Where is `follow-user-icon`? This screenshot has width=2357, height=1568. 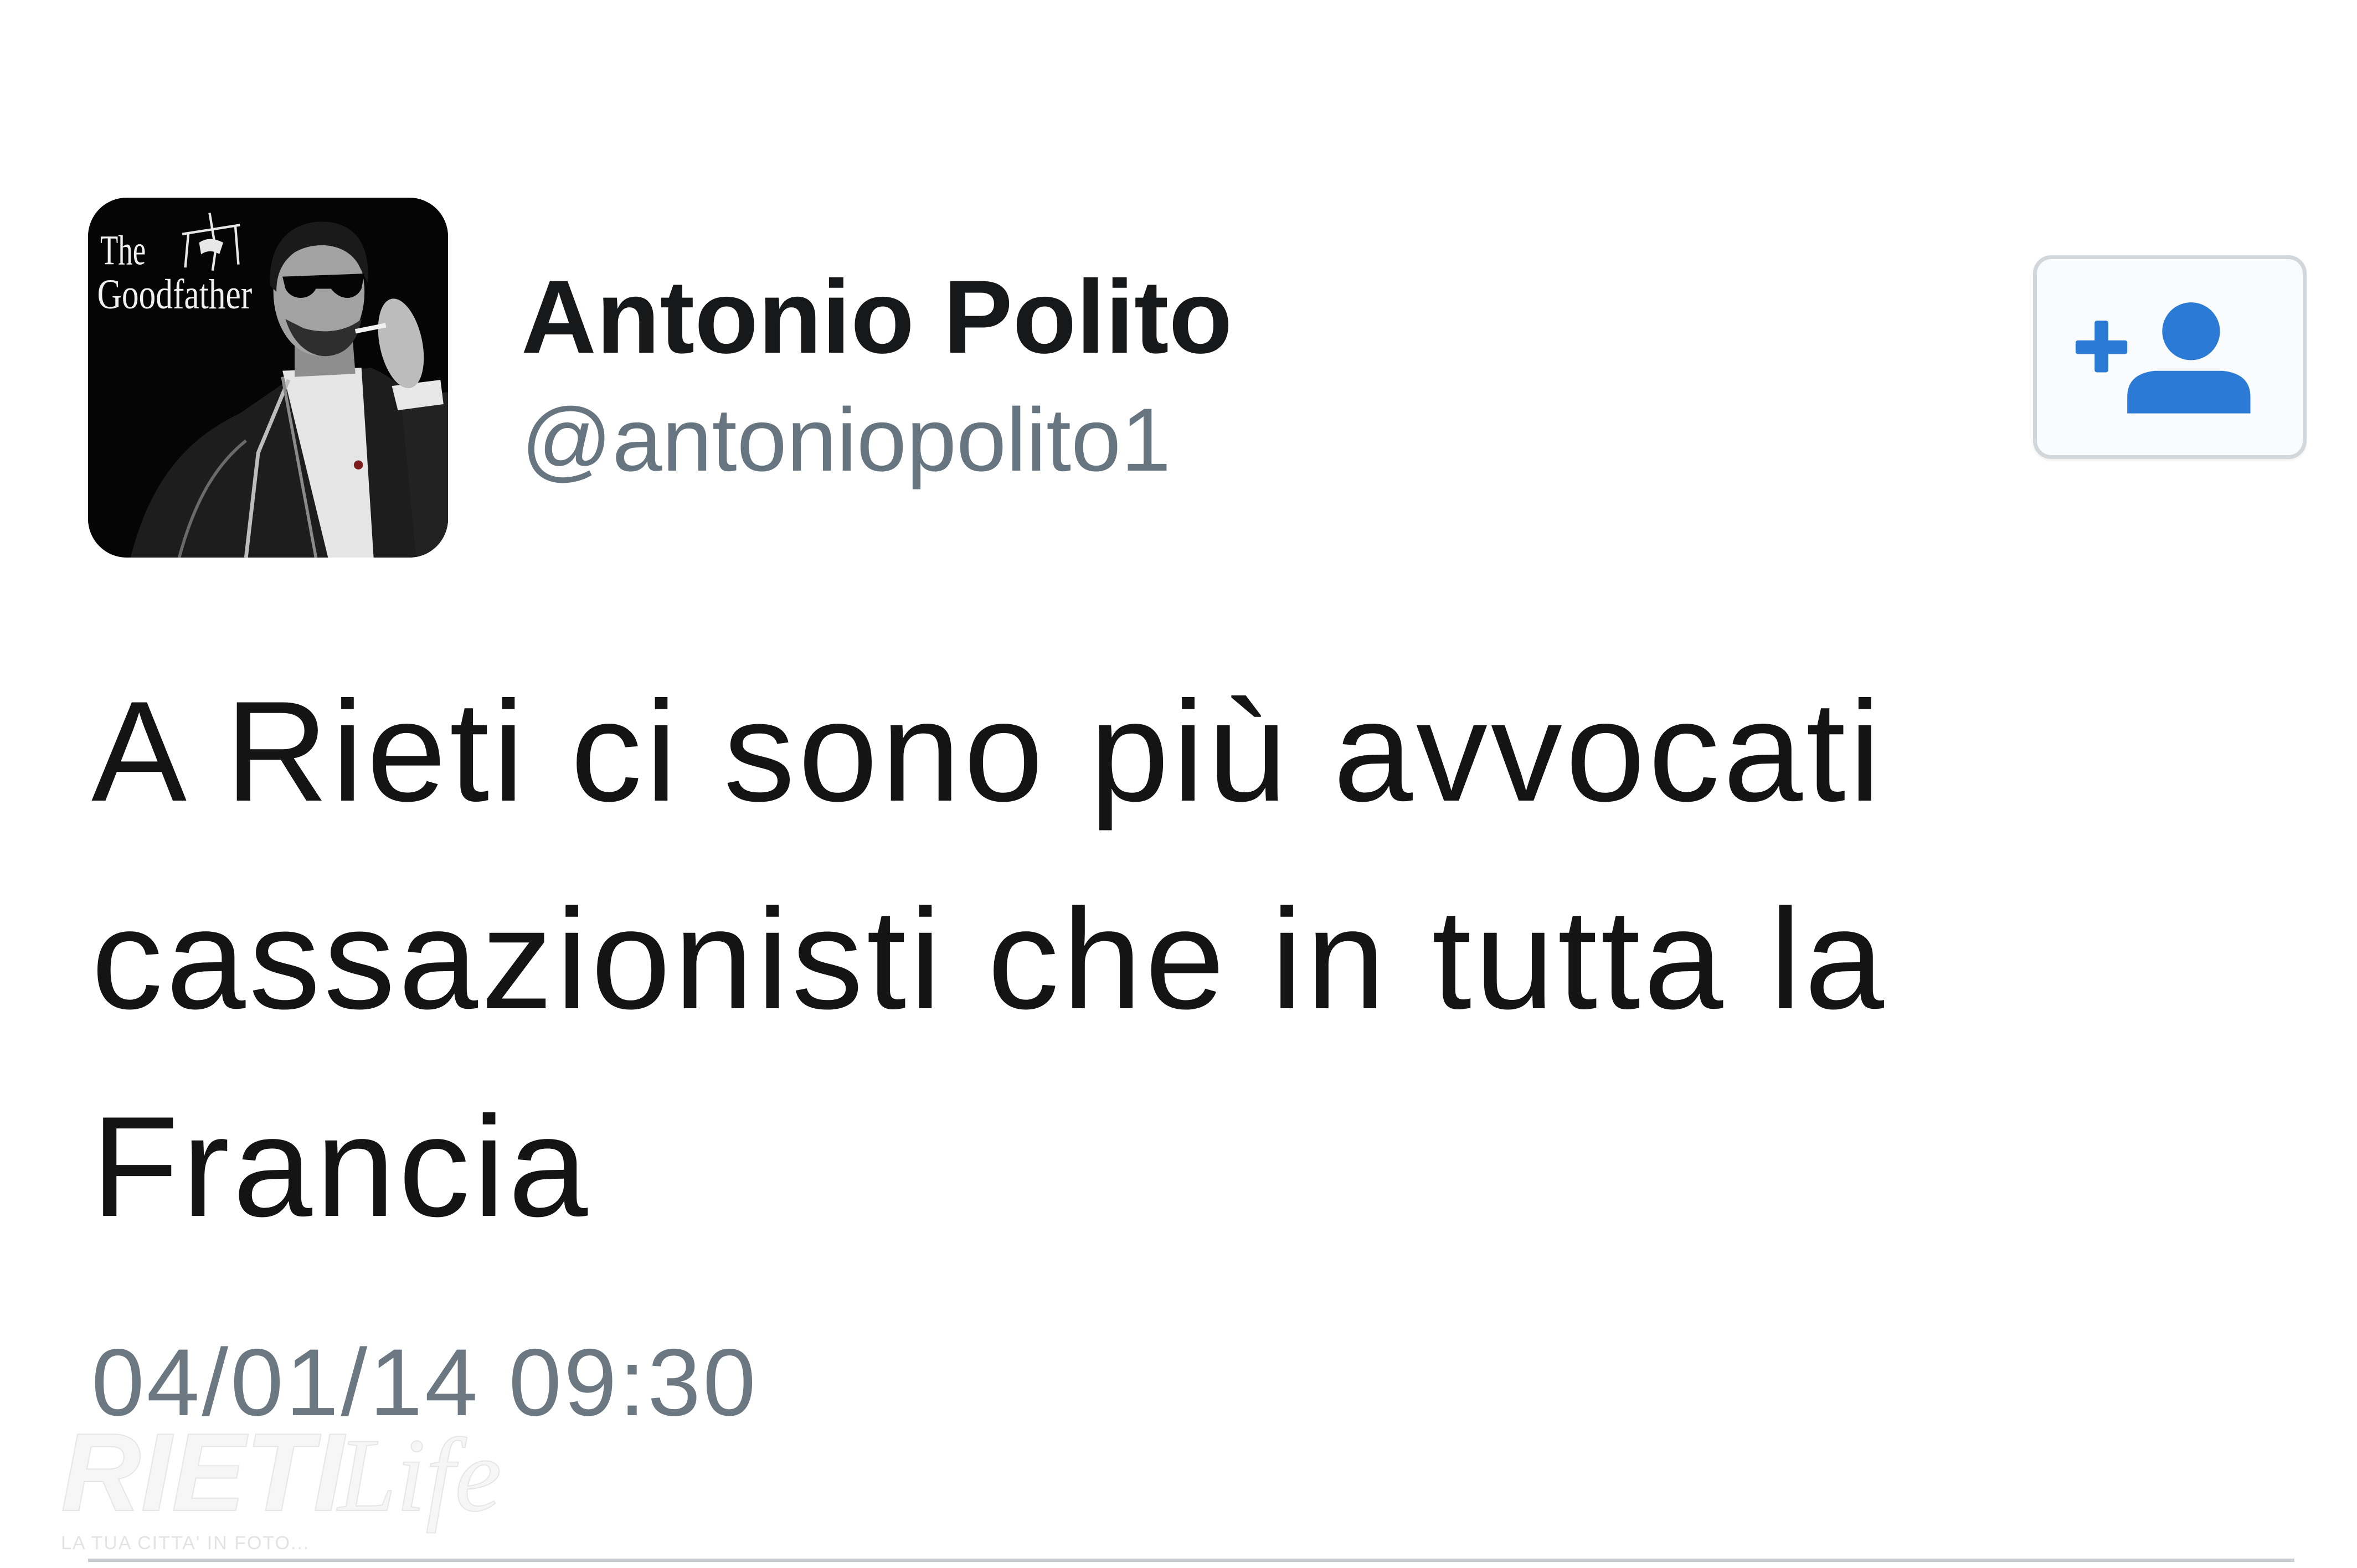 follow-user-icon is located at coordinates (2163, 355).